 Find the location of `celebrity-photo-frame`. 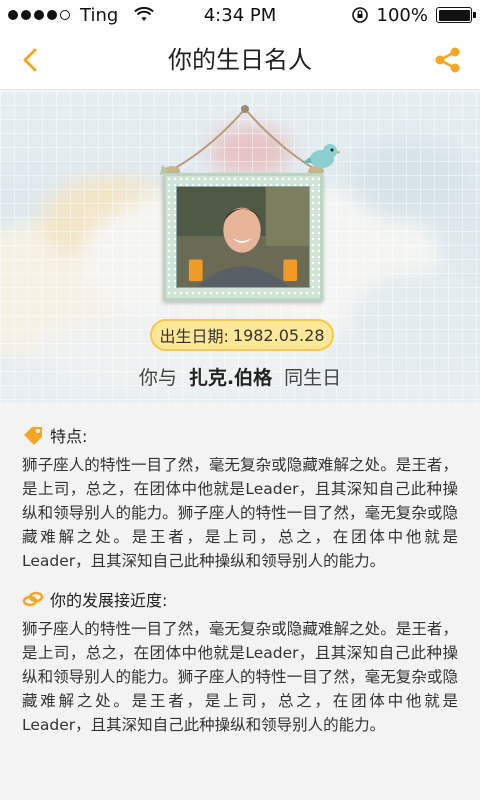

celebrity-photo-frame is located at coordinates (243, 237).